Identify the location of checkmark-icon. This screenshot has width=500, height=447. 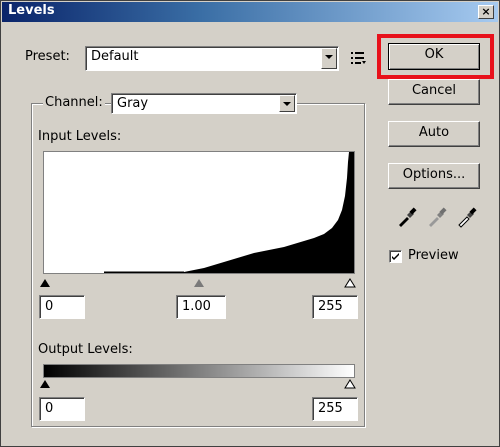
(395, 256).